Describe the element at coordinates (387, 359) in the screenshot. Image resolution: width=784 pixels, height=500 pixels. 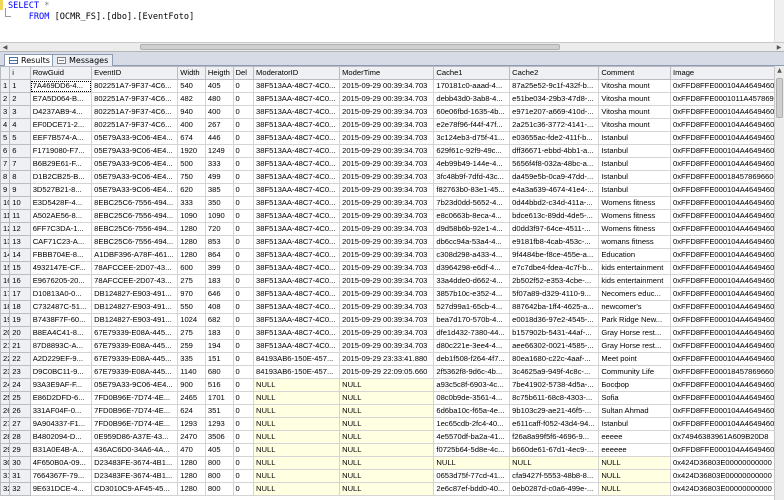
I see `table-cell: 2015-09-29 23:33:41.880` at that location.